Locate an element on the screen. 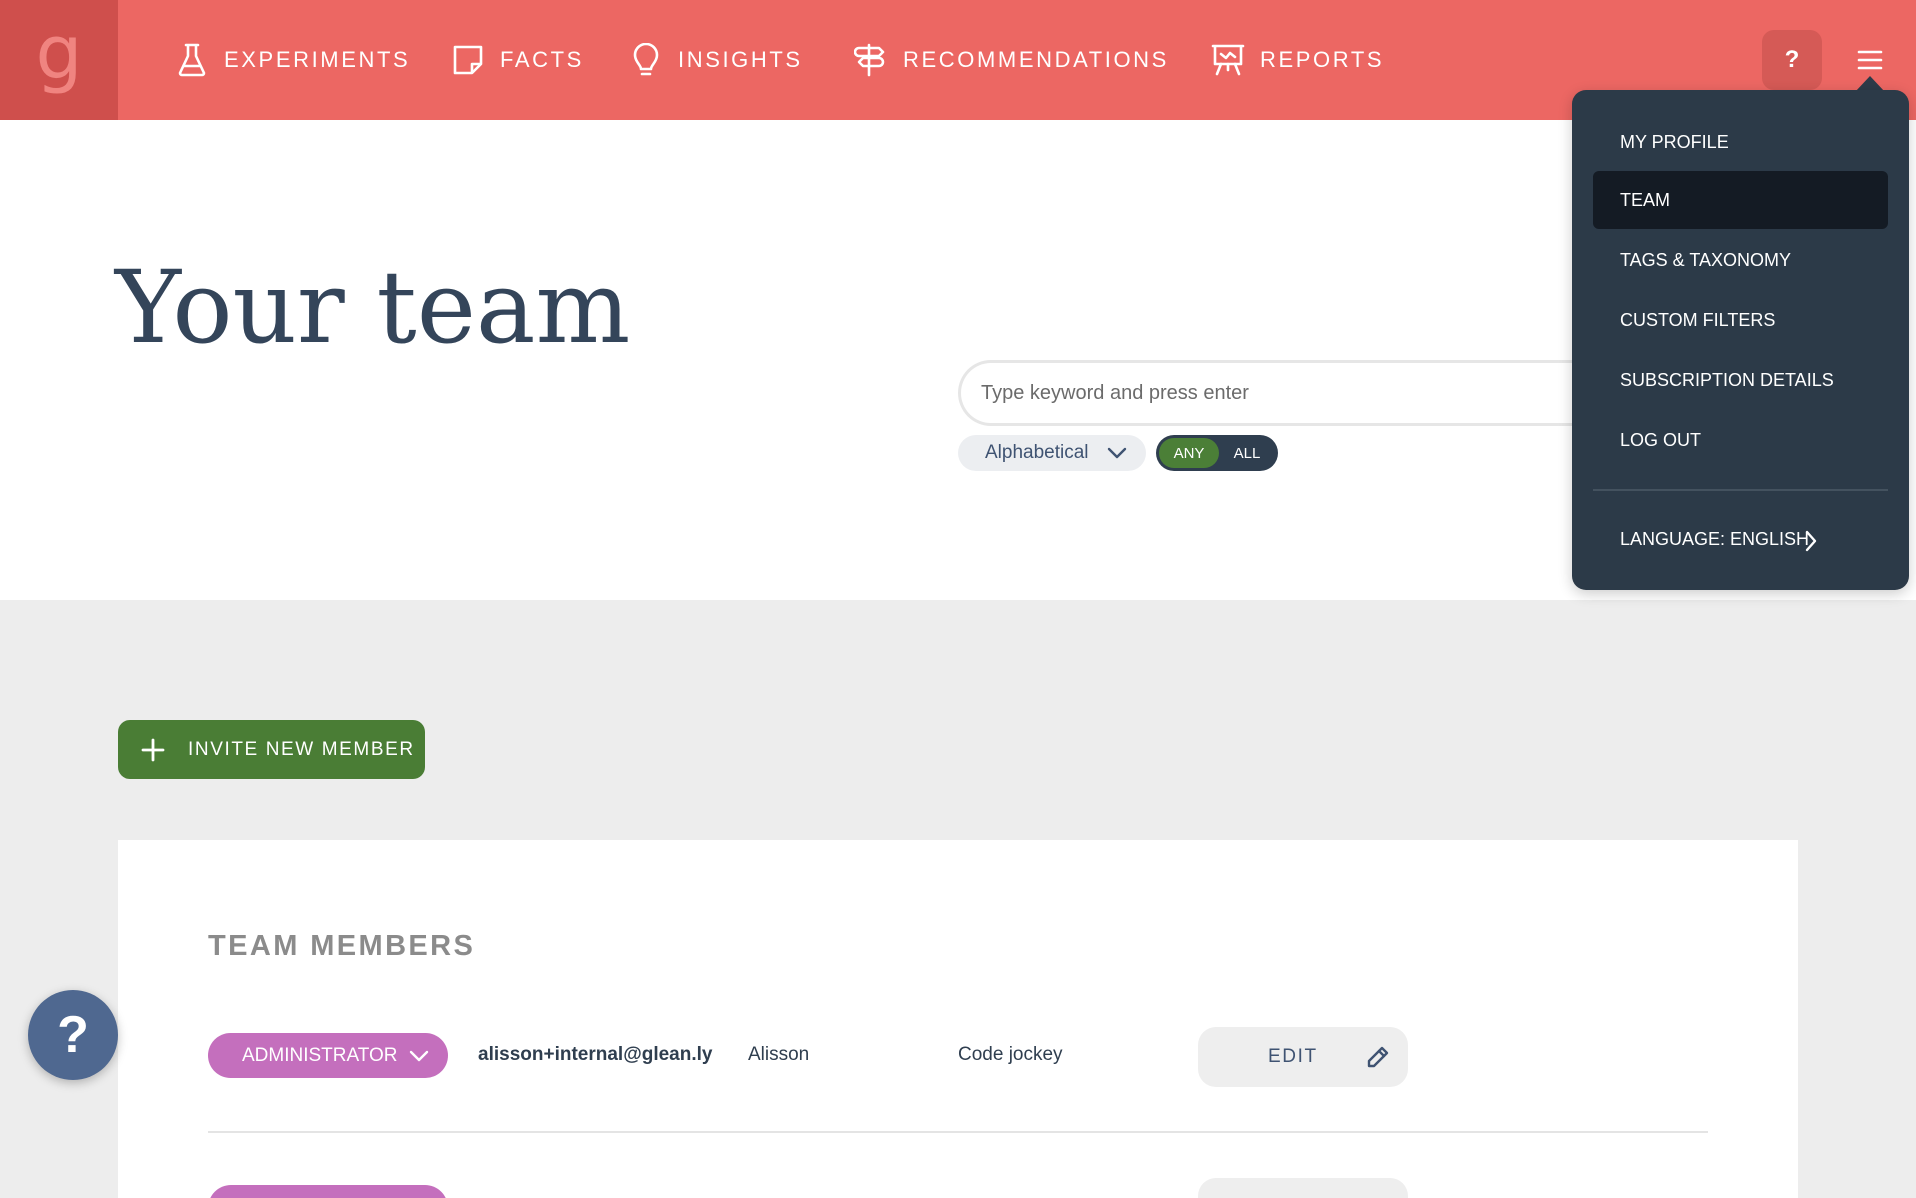  sort-value: Alphabetical is located at coordinates (1037, 452).